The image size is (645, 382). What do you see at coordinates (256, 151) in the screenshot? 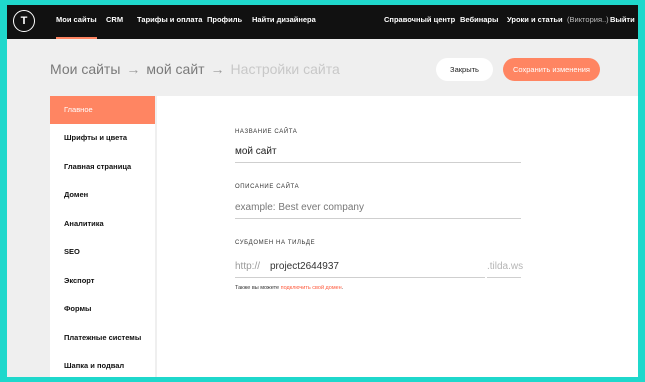
I see `site-name-input: мой сайт` at bounding box center [256, 151].